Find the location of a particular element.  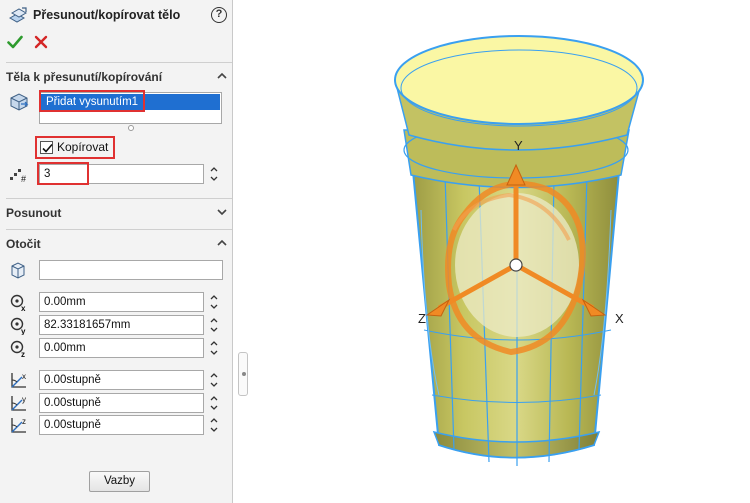

checkmark-icon is located at coordinates (15, 42).